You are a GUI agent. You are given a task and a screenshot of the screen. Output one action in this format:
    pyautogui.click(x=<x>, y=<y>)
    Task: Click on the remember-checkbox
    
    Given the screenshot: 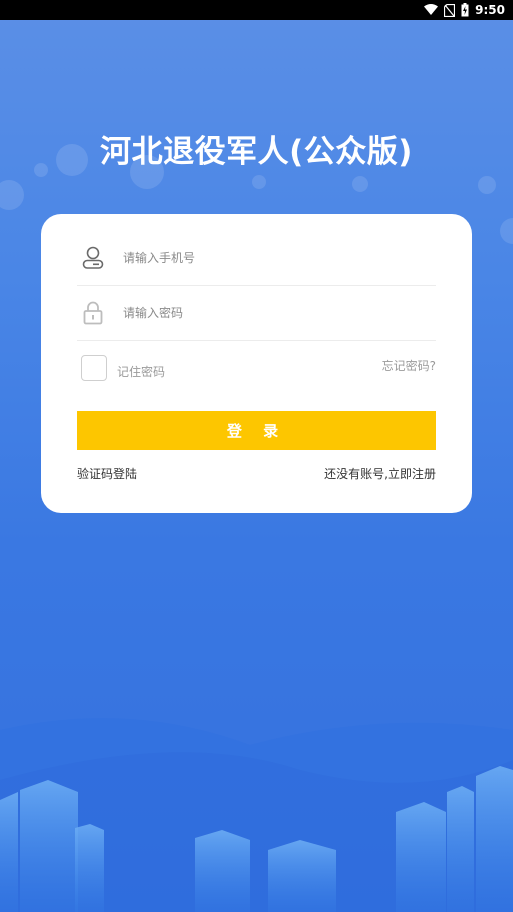 What is the action you would take?
    pyautogui.click(x=94, y=368)
    